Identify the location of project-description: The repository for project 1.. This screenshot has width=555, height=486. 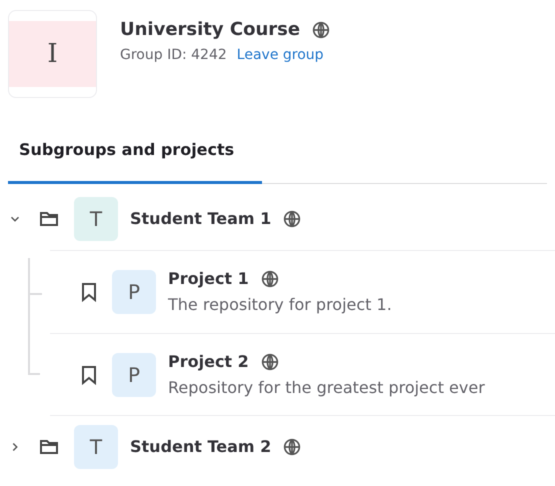
(280, 305).